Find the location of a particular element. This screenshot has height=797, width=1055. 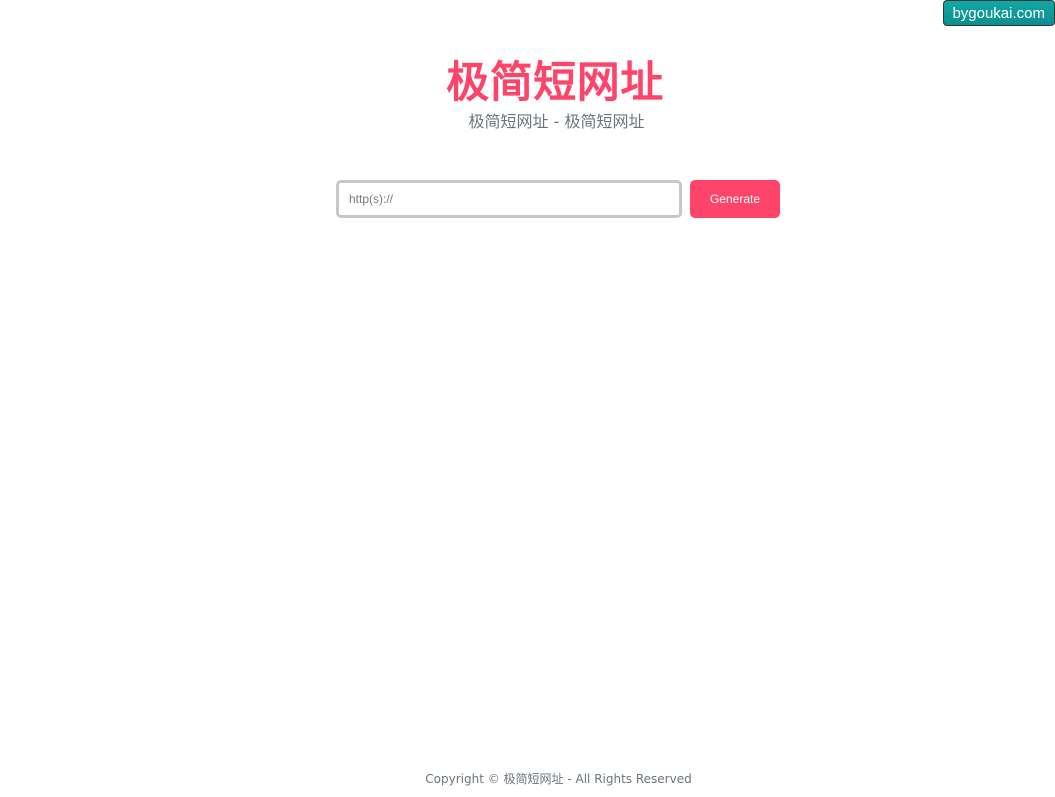

generate-button: Generate is located at coordinates (735, 199).